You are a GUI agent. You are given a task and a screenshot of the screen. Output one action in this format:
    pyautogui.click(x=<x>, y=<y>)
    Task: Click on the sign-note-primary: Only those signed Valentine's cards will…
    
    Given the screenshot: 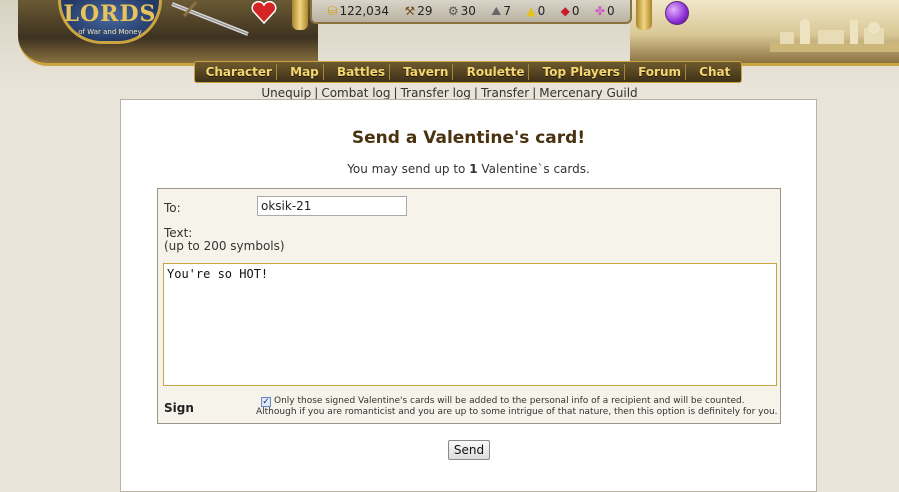 What is the action you would take?
    pyautogui.click(x=509, y=401)
    